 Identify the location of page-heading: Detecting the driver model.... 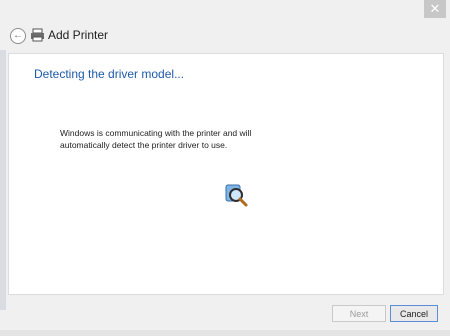
(109, 74).